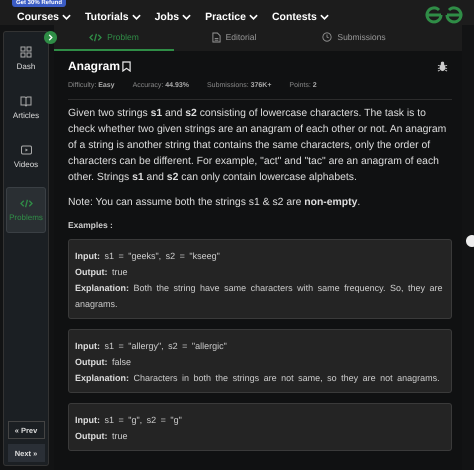  I want to click on note-text: Note: You can assume both the strings s1 & s2 are non-empty., so click(215, 203).